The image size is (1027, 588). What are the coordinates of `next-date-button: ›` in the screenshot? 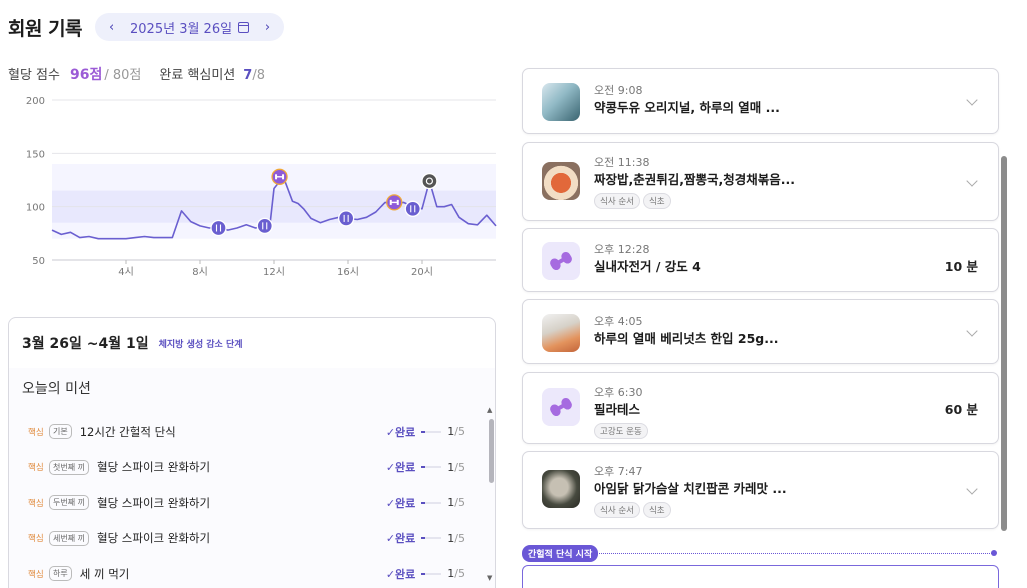 It's located at (267, 27).